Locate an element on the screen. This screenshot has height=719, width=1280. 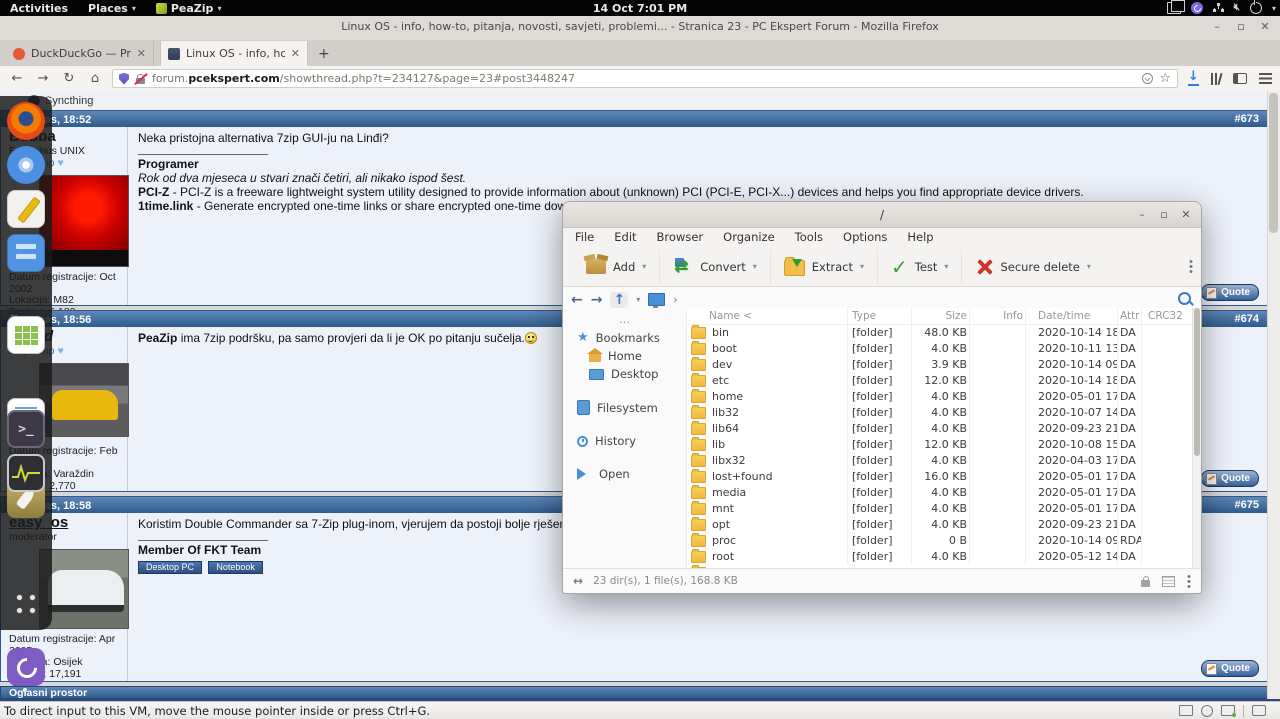
places-menu: Places ▾ is located at coordinates (112, 8).